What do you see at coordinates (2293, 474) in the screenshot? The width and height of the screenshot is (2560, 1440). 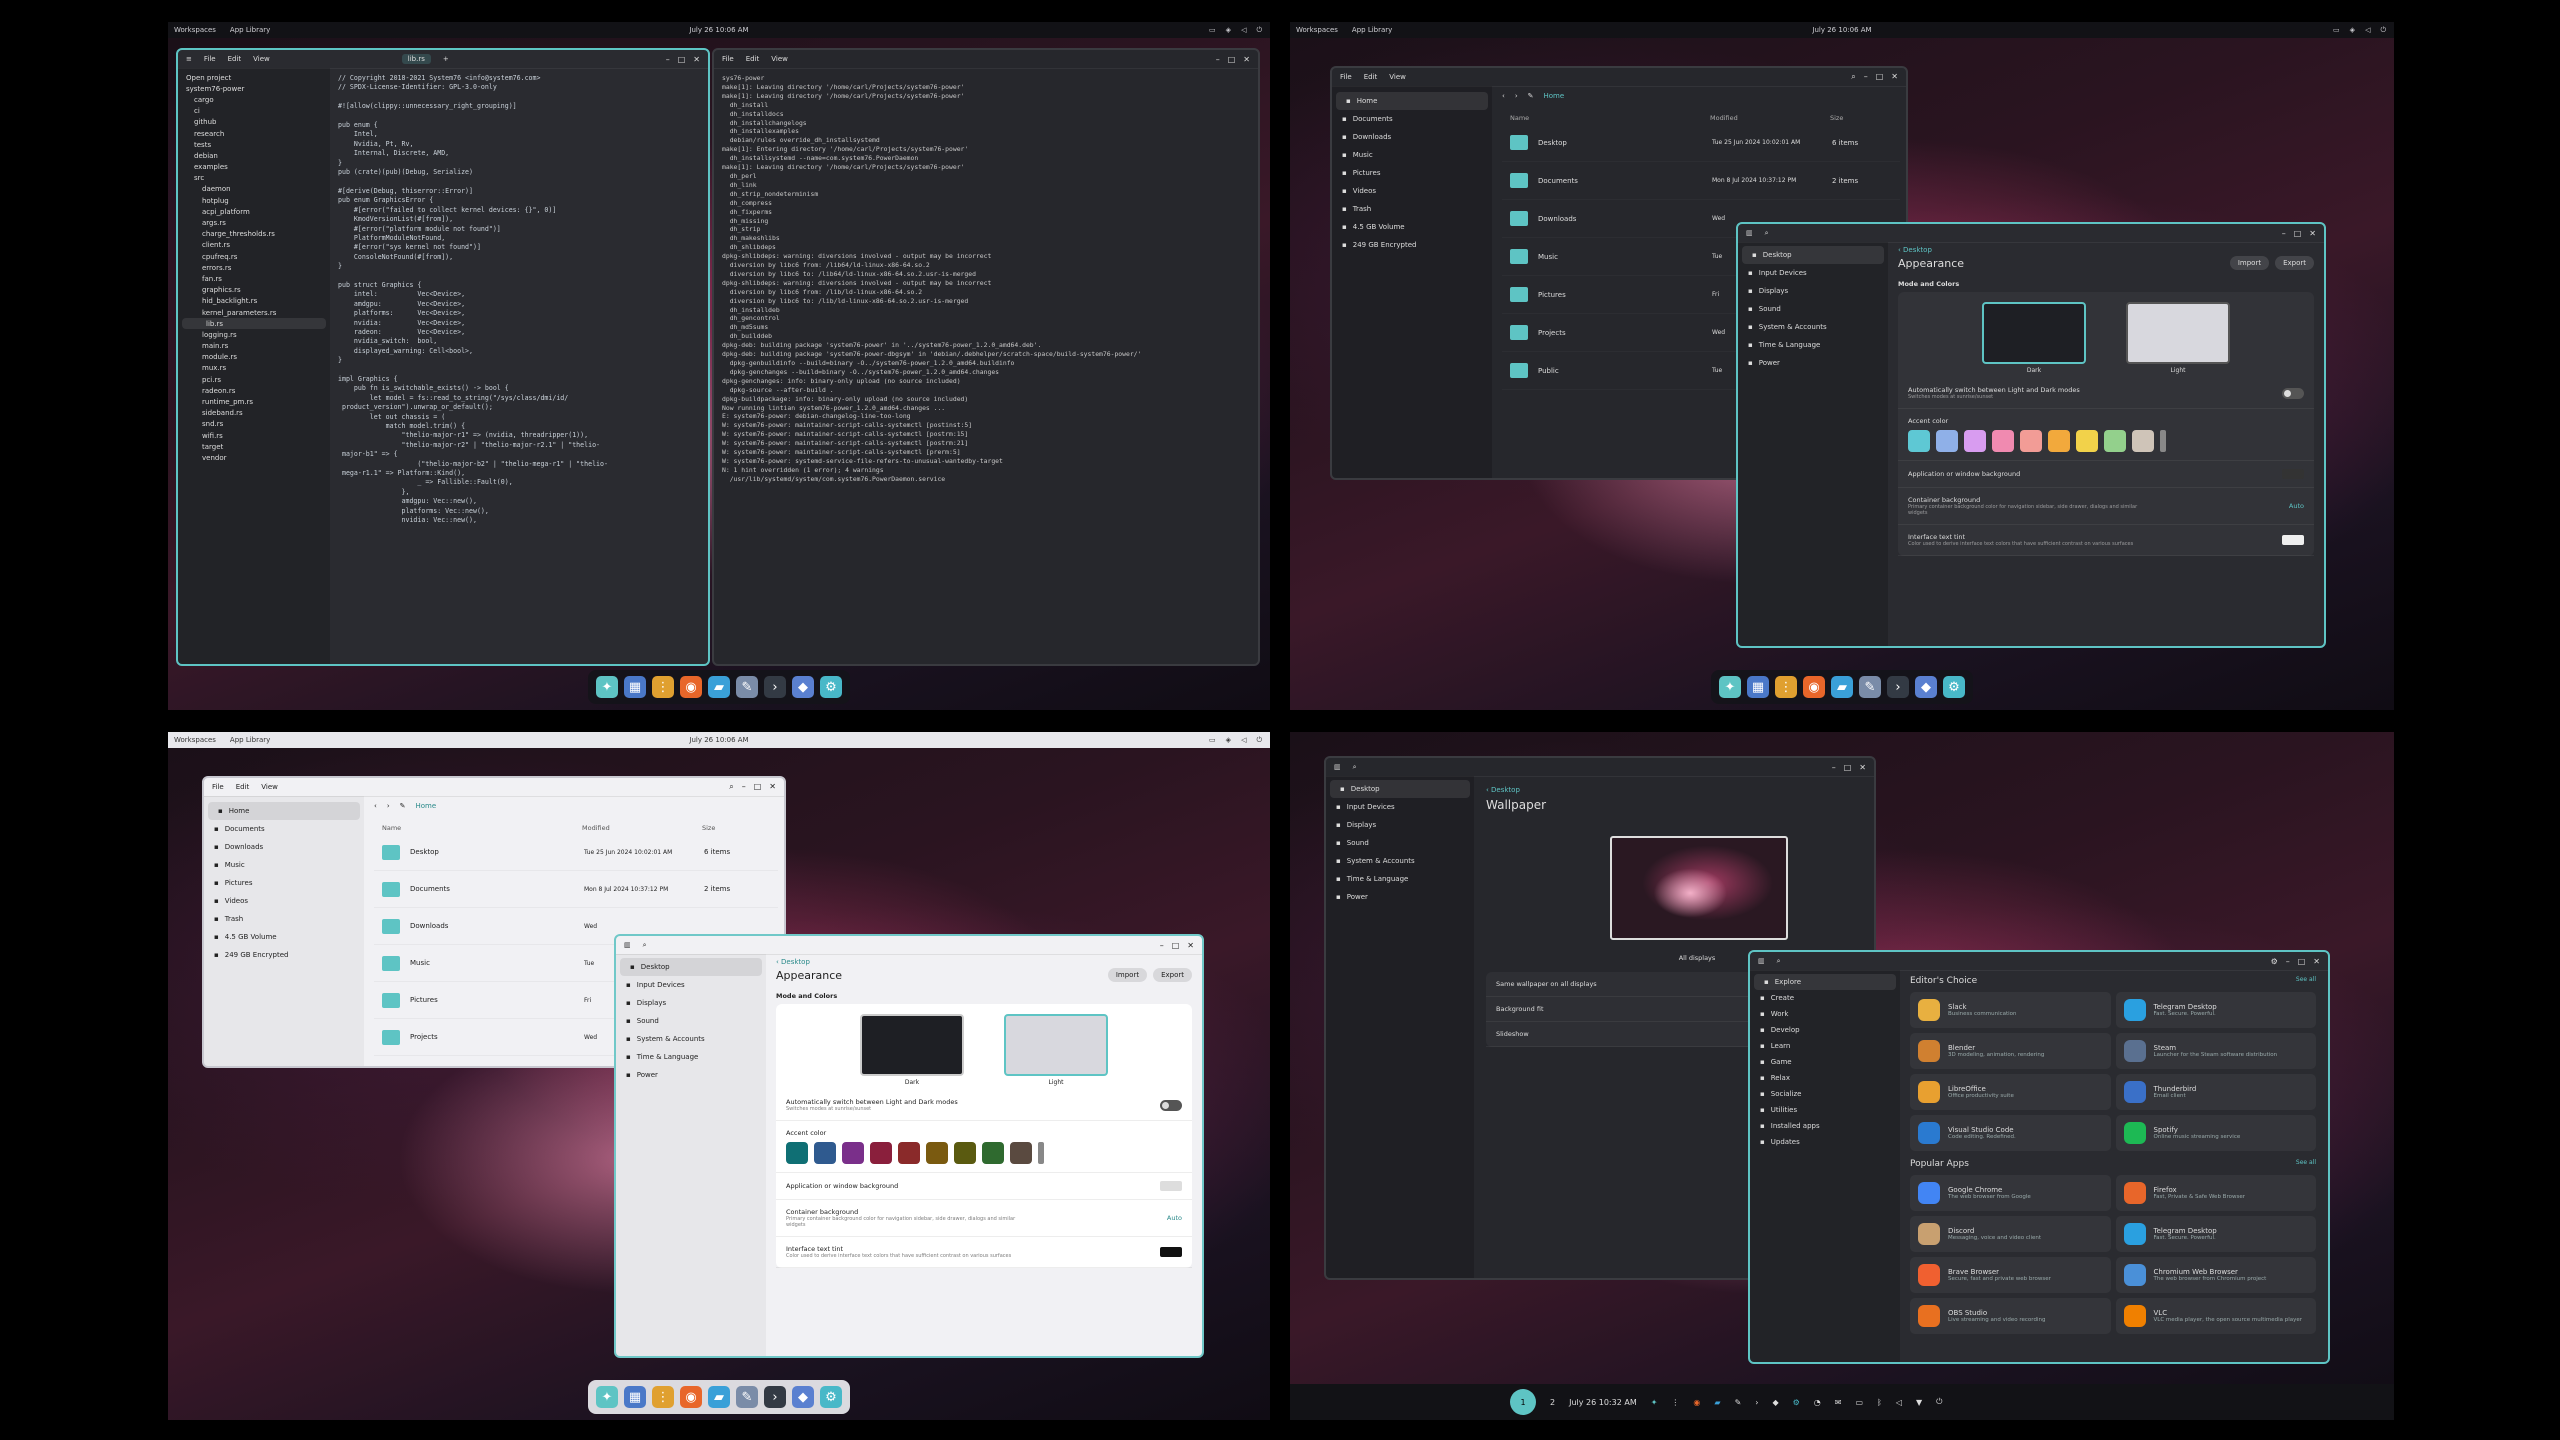 I see `app-background-swatch` at bounding box center [2293, 474].